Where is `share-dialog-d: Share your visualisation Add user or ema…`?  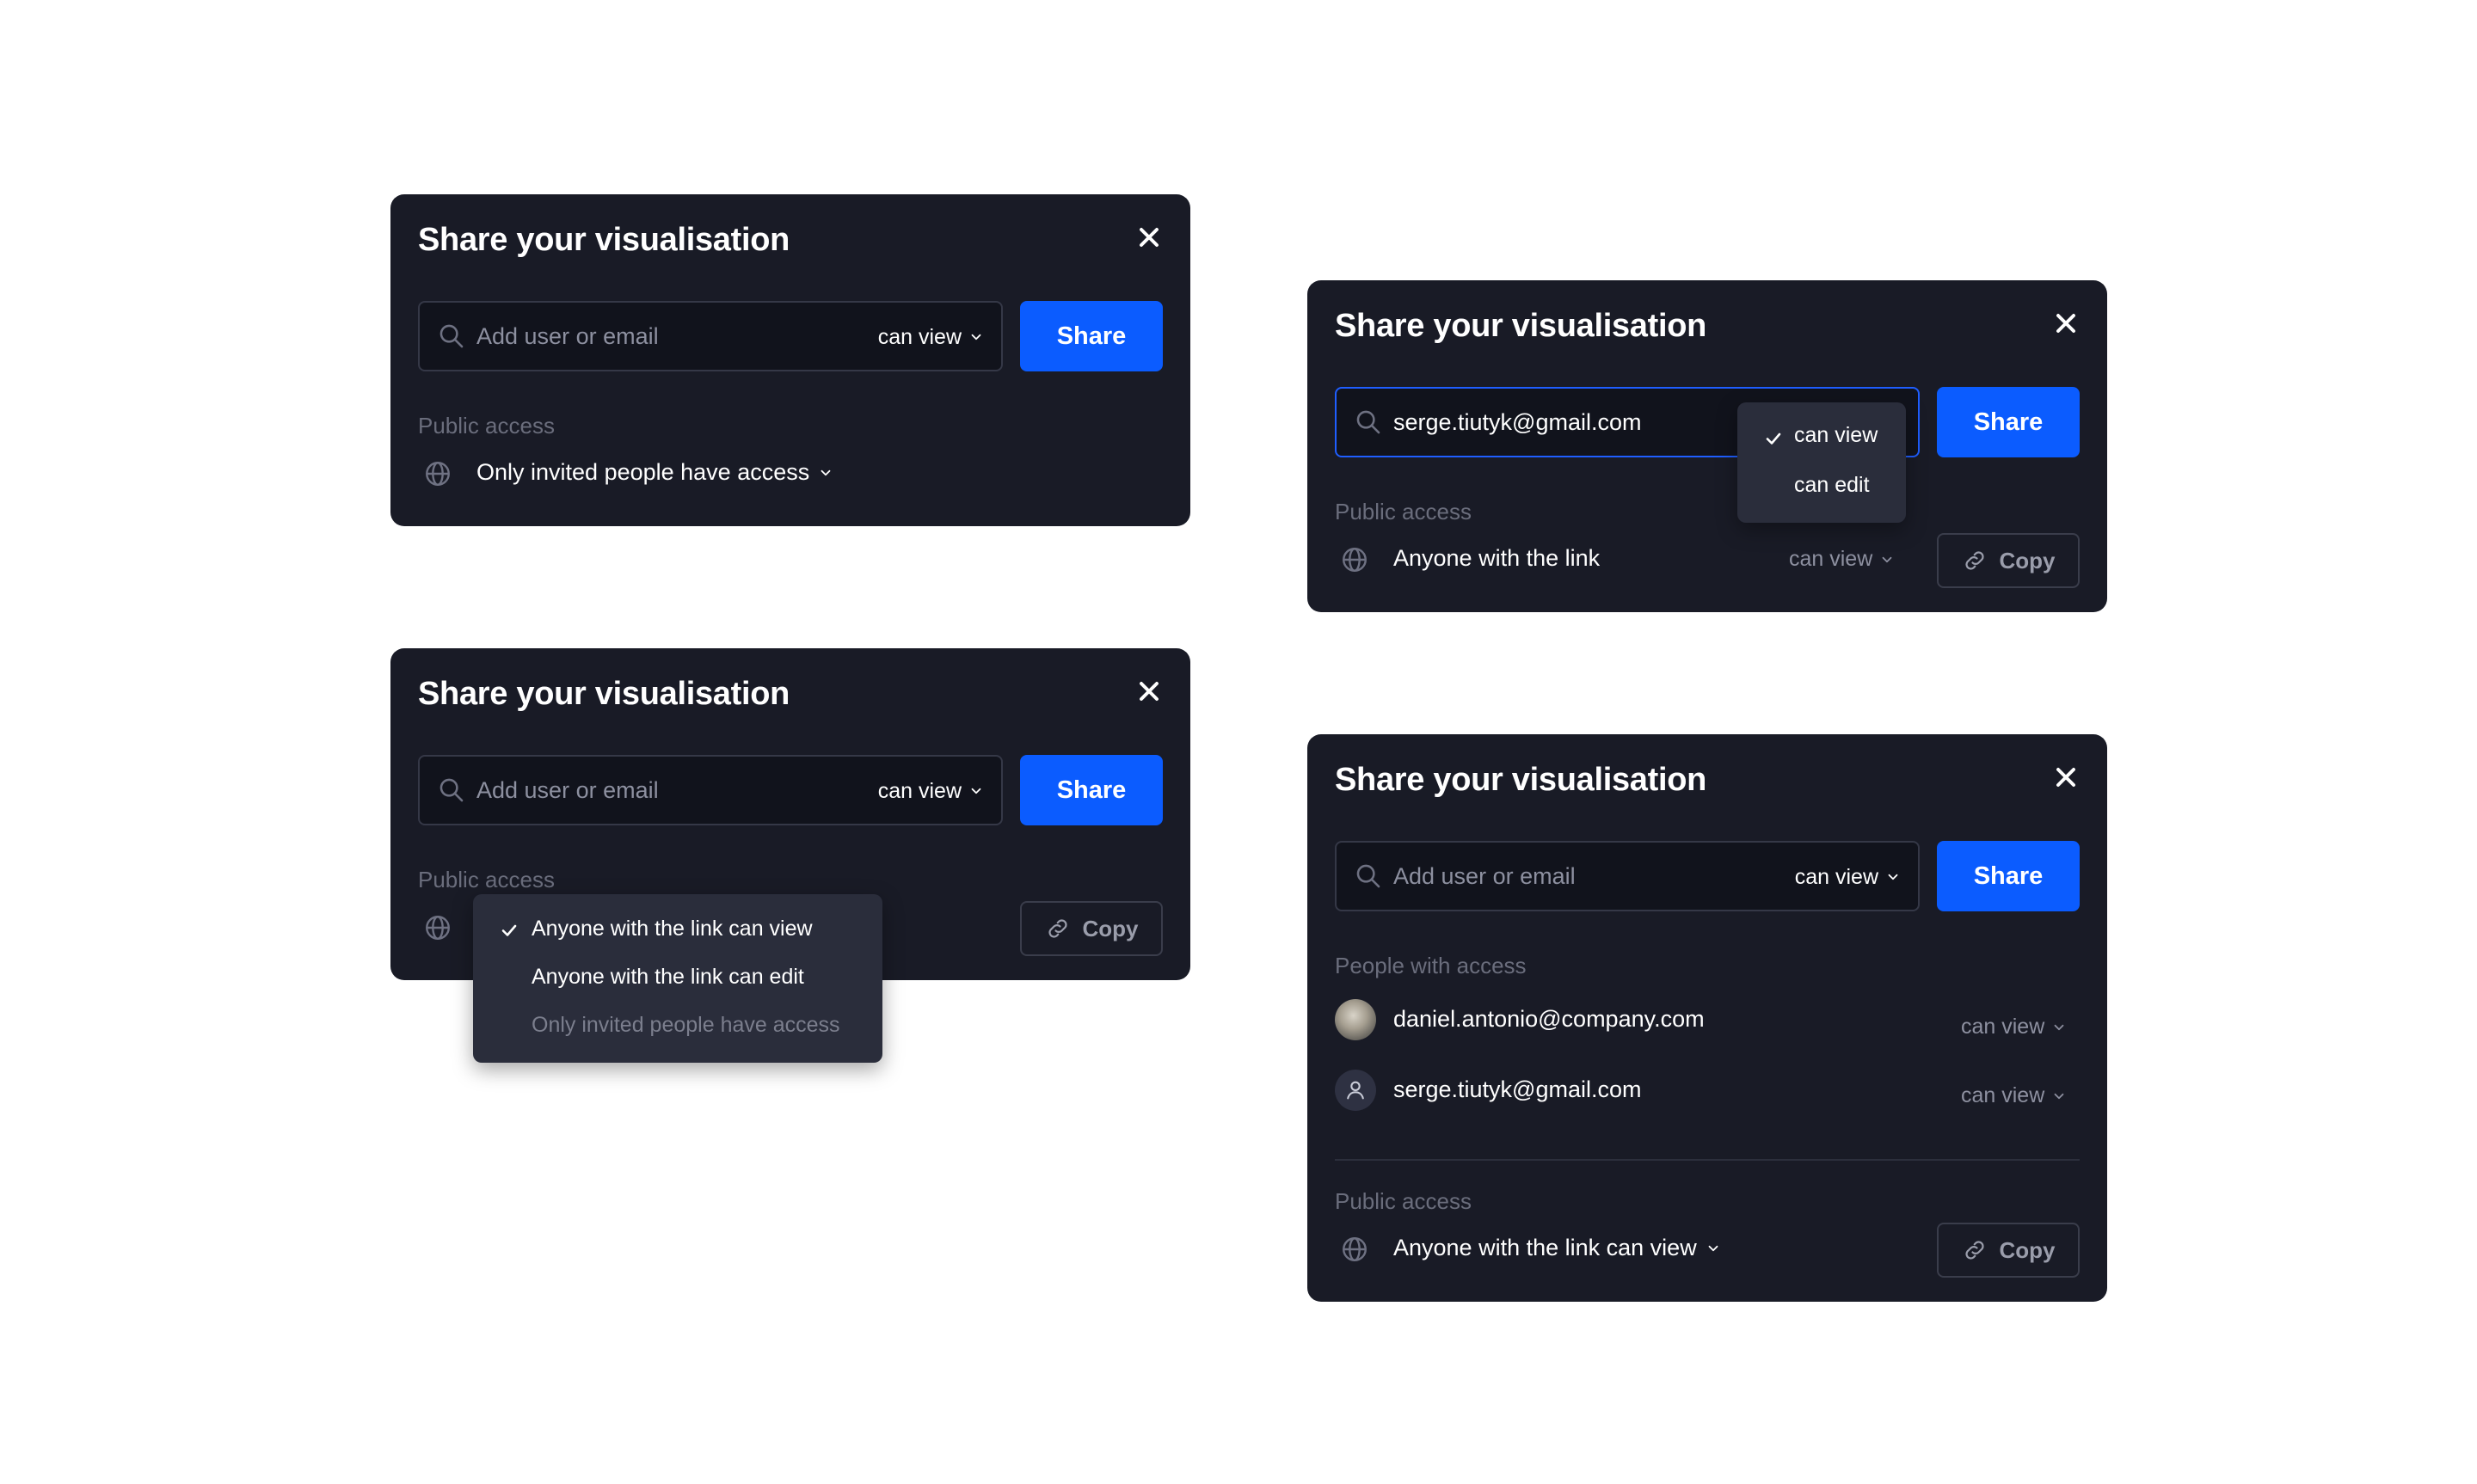
share-dialog-d: Share your visualisation Add user or ema… is located at coordinates (1707, 1018).